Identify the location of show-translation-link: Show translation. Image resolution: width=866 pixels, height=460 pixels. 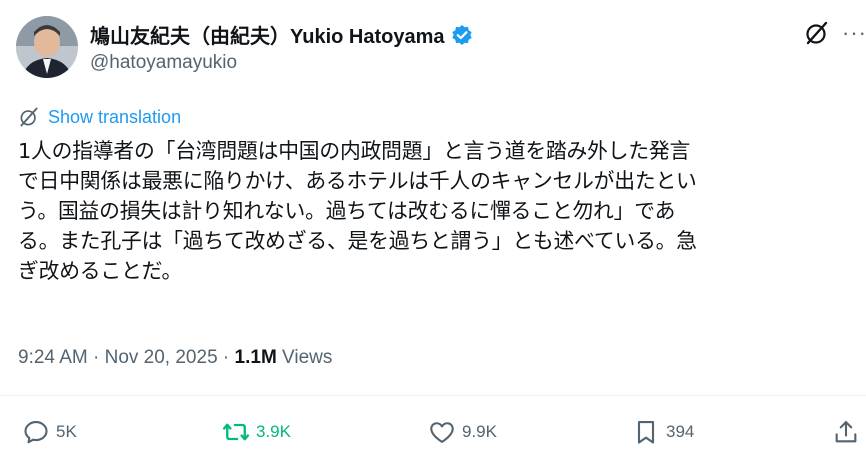
(114, 117).